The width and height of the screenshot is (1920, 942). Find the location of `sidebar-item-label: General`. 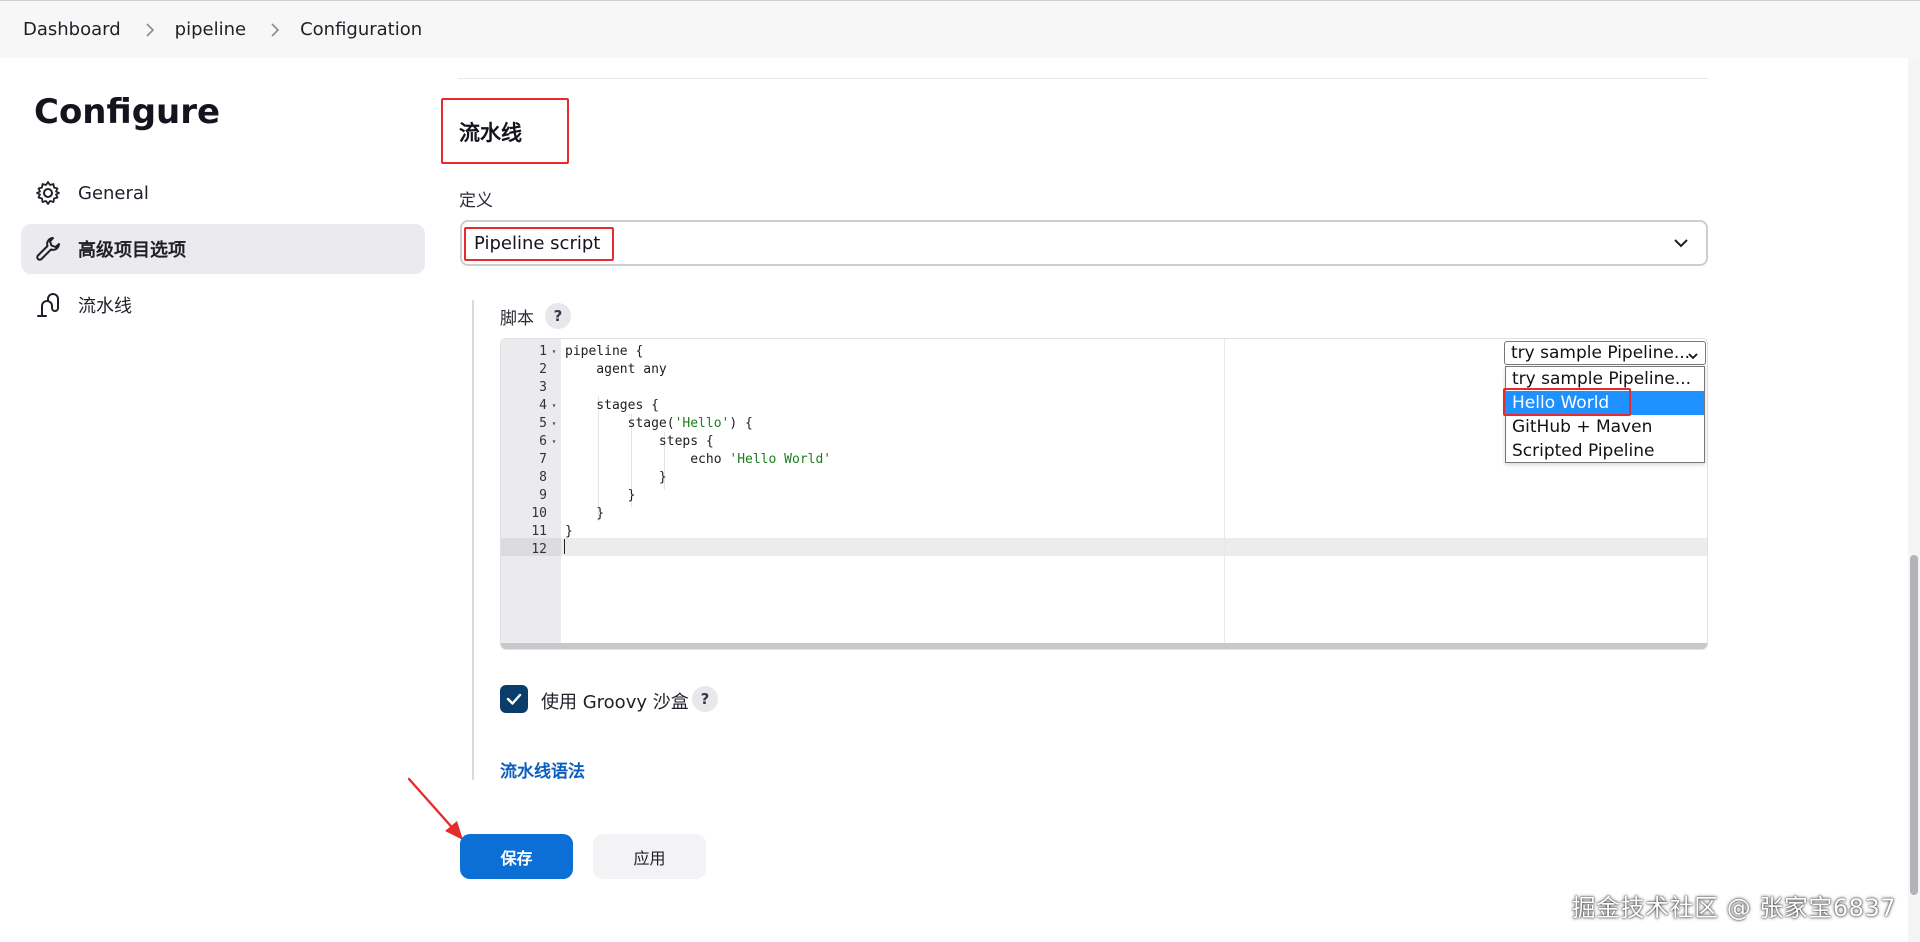

sidebar-item-label: General is located at coordinates (113, 193).